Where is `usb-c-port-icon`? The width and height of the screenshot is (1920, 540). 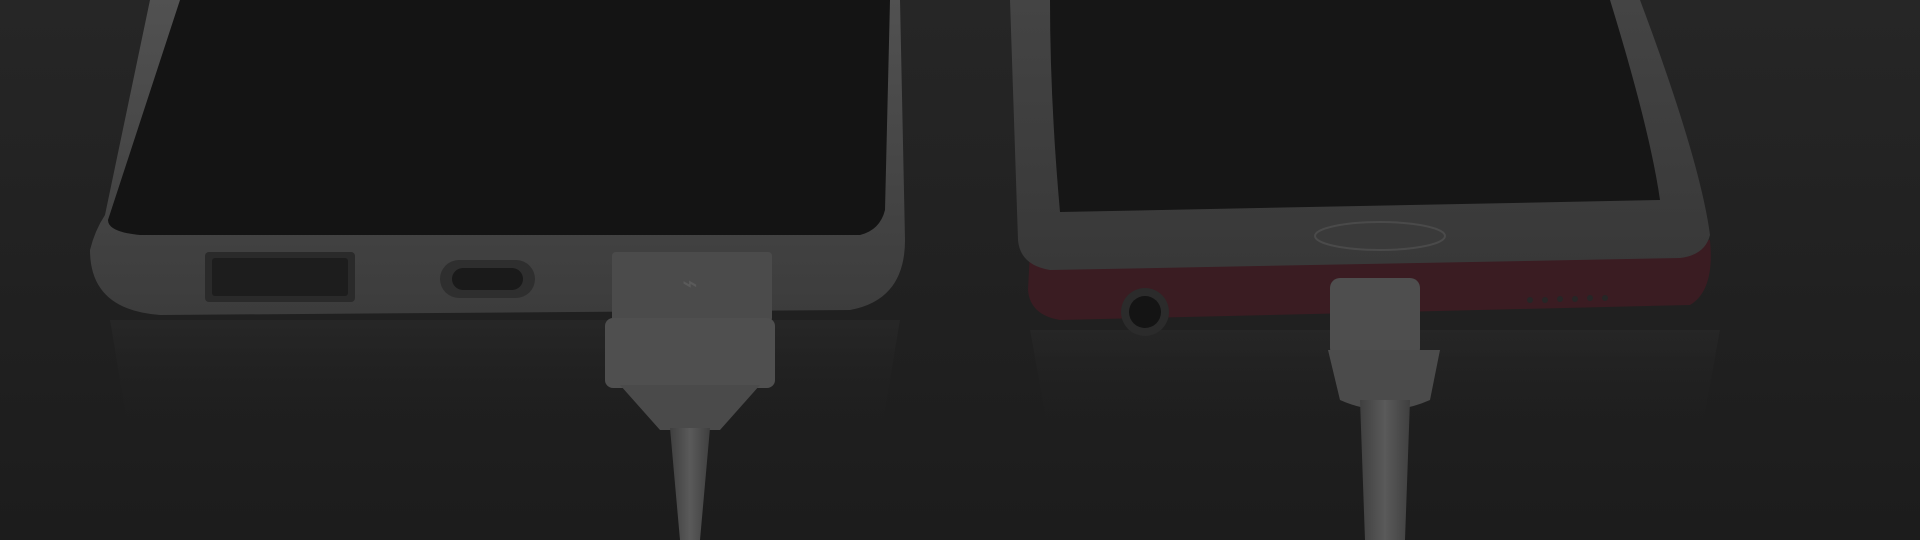 usb-c-port-icon is located at coordinates (487, 279).